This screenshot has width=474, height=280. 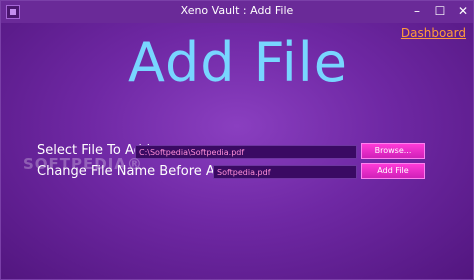 I want to click on window-controls: – ☐ ✕, so click(x=440, y=11).